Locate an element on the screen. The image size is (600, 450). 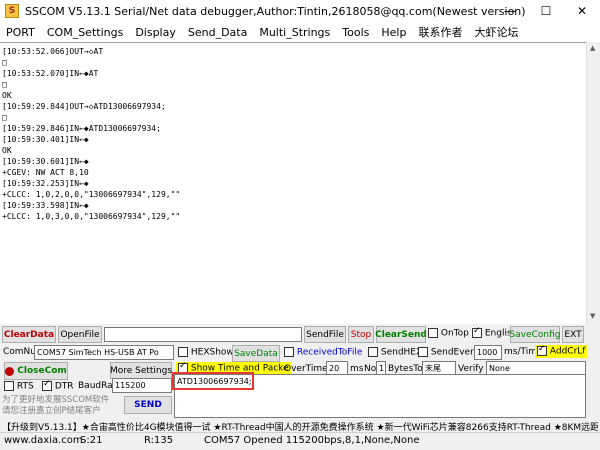
menu-multi-strings: Multi_Strings is located at coordinates (294, 32).